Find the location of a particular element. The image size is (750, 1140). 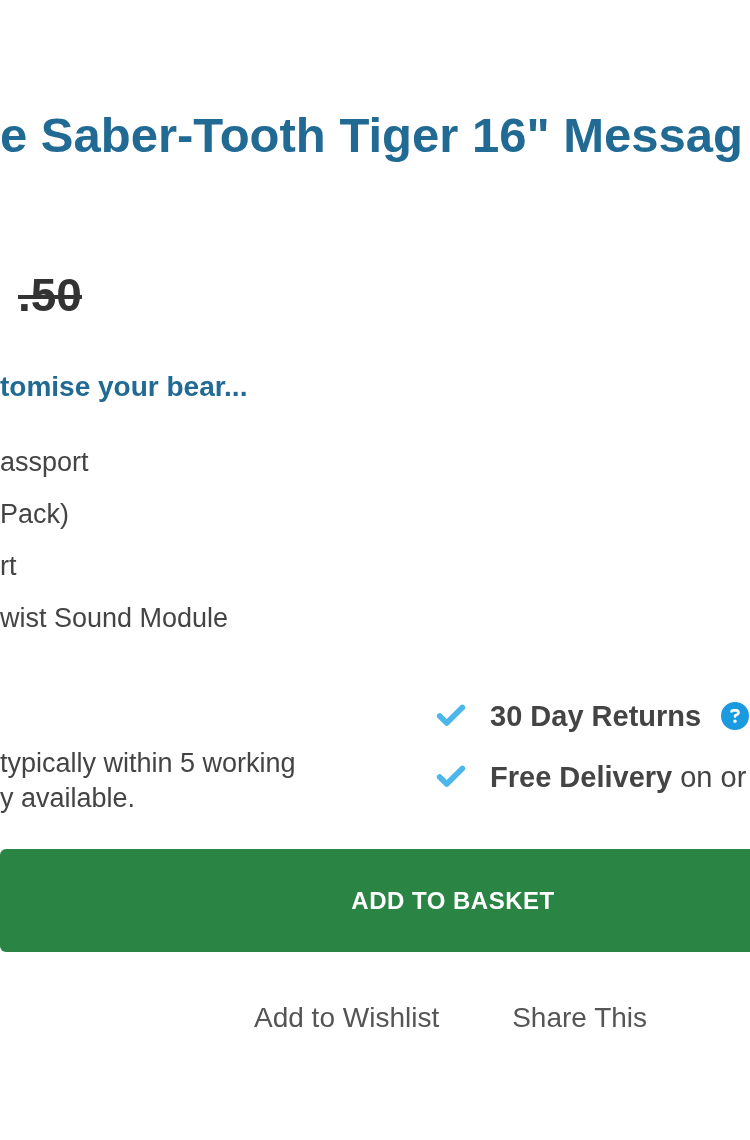

help-icon is located at coordinates (735, 716).